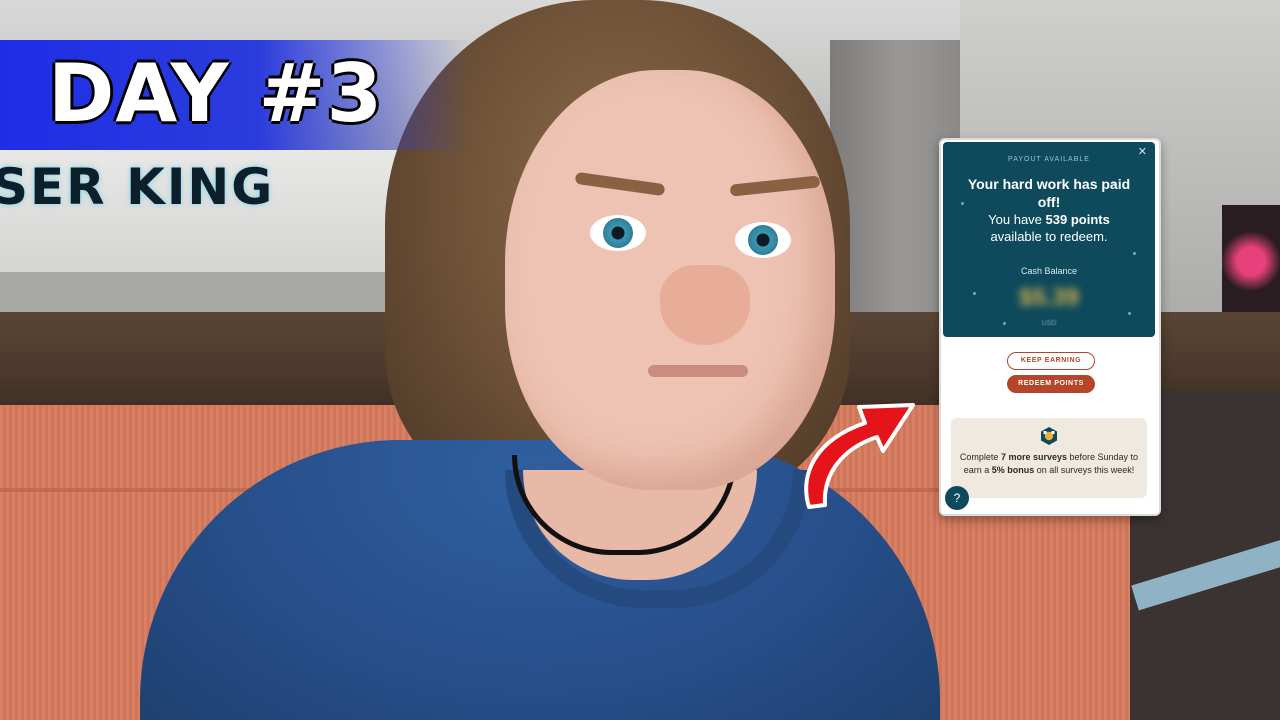 This screenshot has height=720, width=1280. I want to click on restaurant-sign: SER KING, so click(137, 187).